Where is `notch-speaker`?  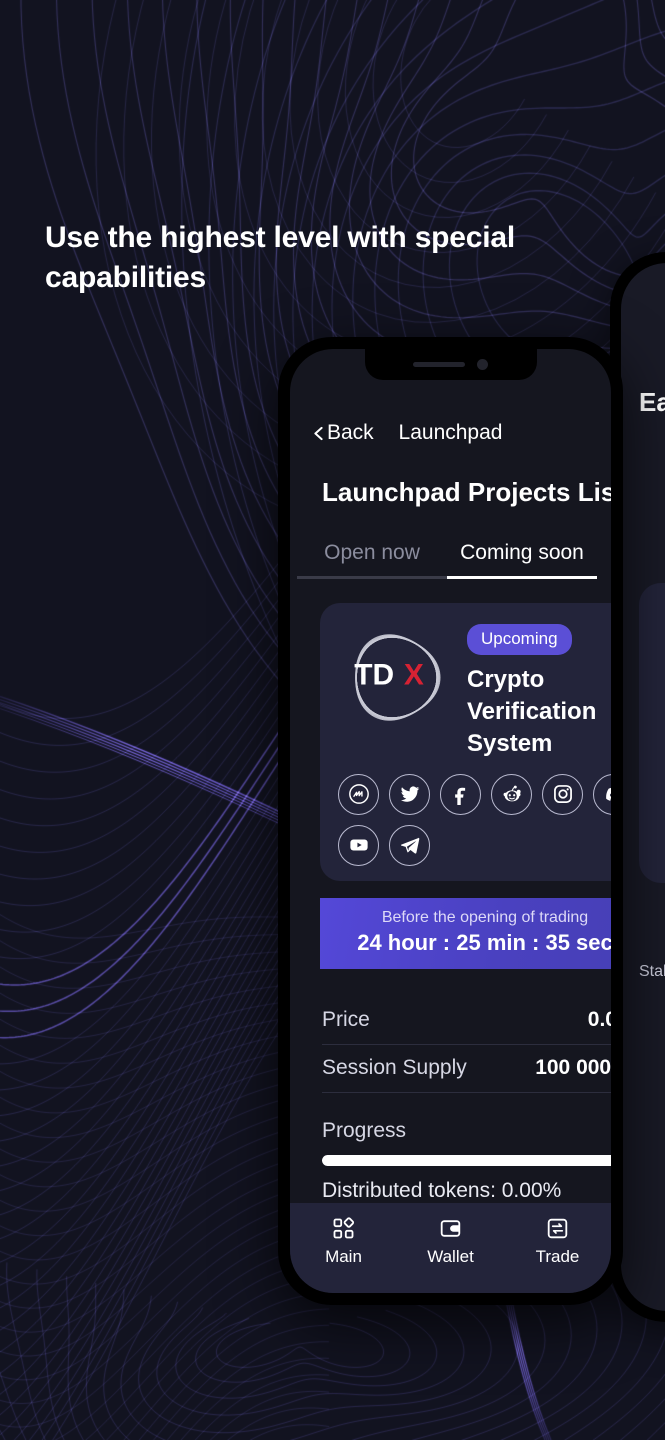 notch-speaker is located at coordinates (439, 364).